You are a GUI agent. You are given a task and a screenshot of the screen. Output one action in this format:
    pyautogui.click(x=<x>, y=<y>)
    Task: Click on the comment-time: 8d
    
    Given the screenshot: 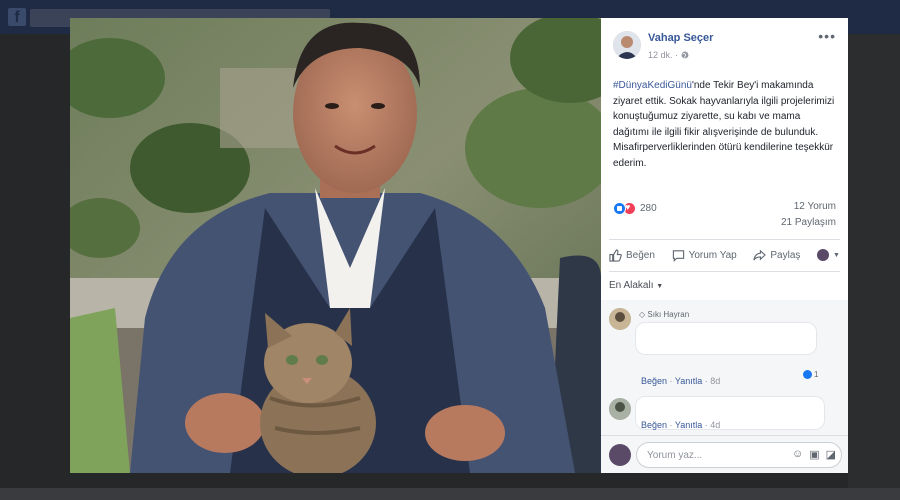 What is the action you would take?
    pyautogui.click(x=715, y=381)
    